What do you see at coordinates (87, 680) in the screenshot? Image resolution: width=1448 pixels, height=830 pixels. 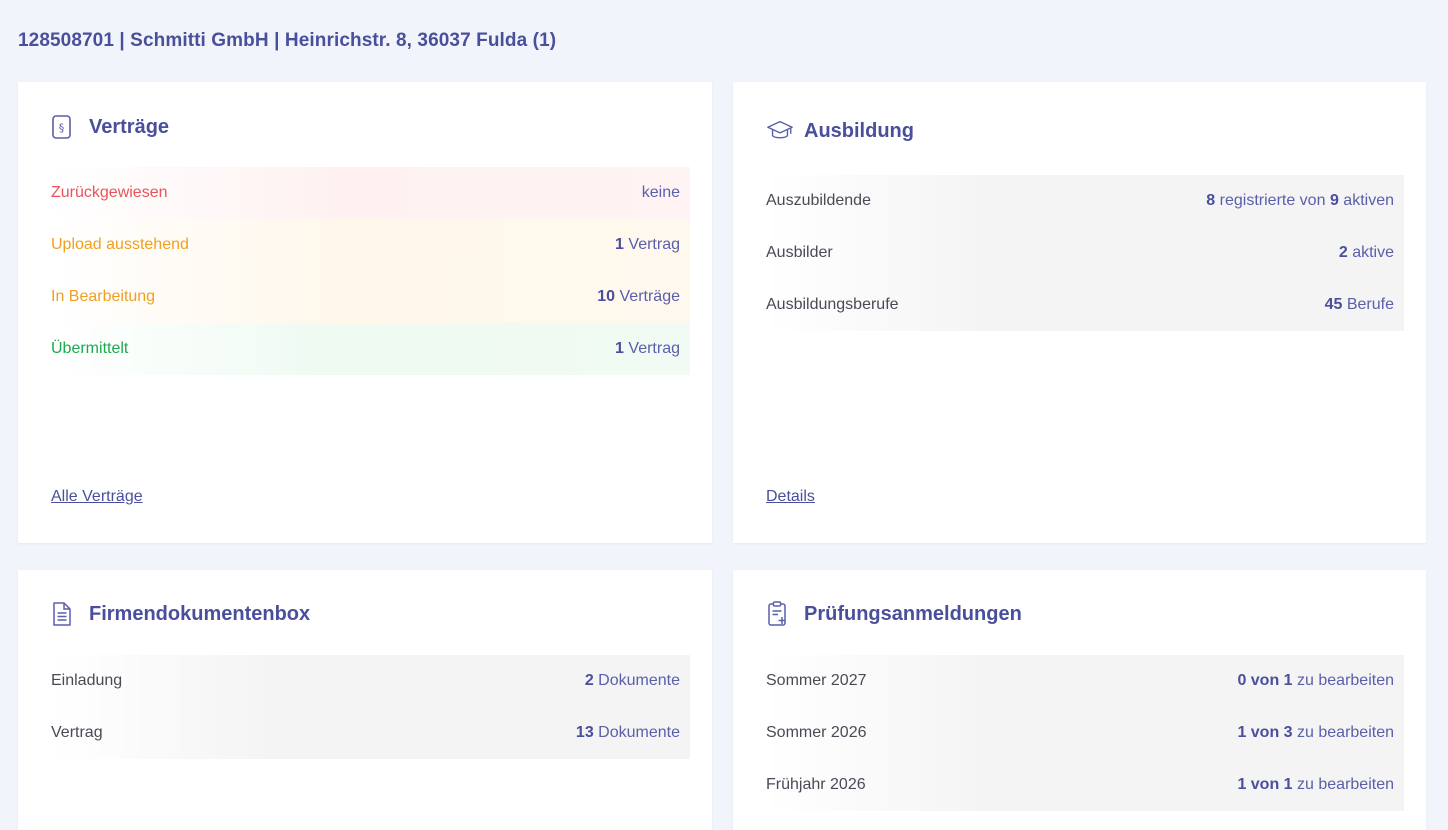 I see `row-label: Einladung` at bounding box center [87, 680].